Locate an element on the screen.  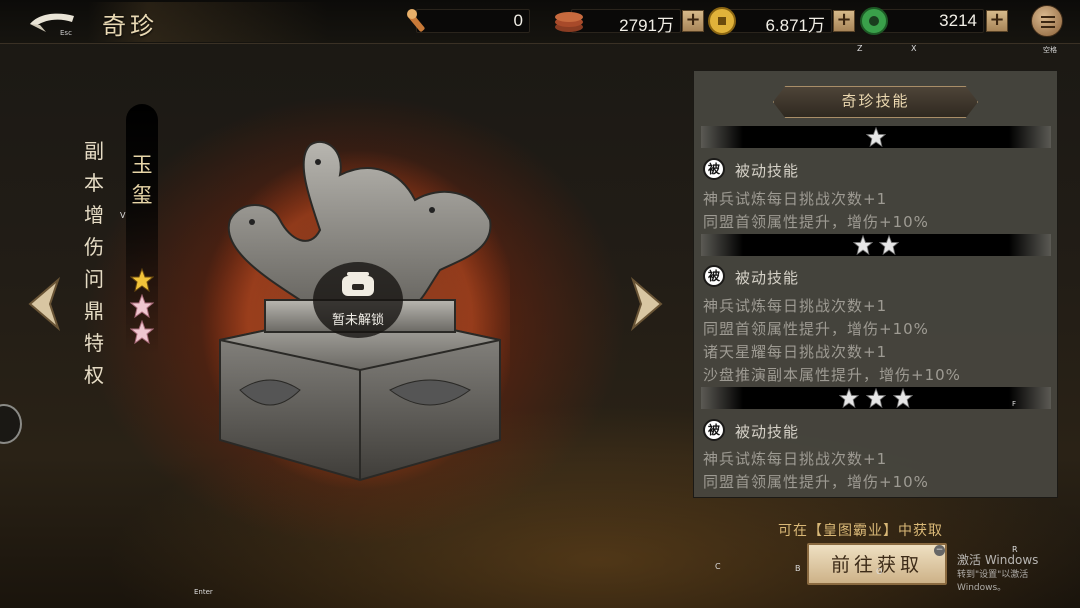
tier-1-bar is located at coordinates (876, 137).